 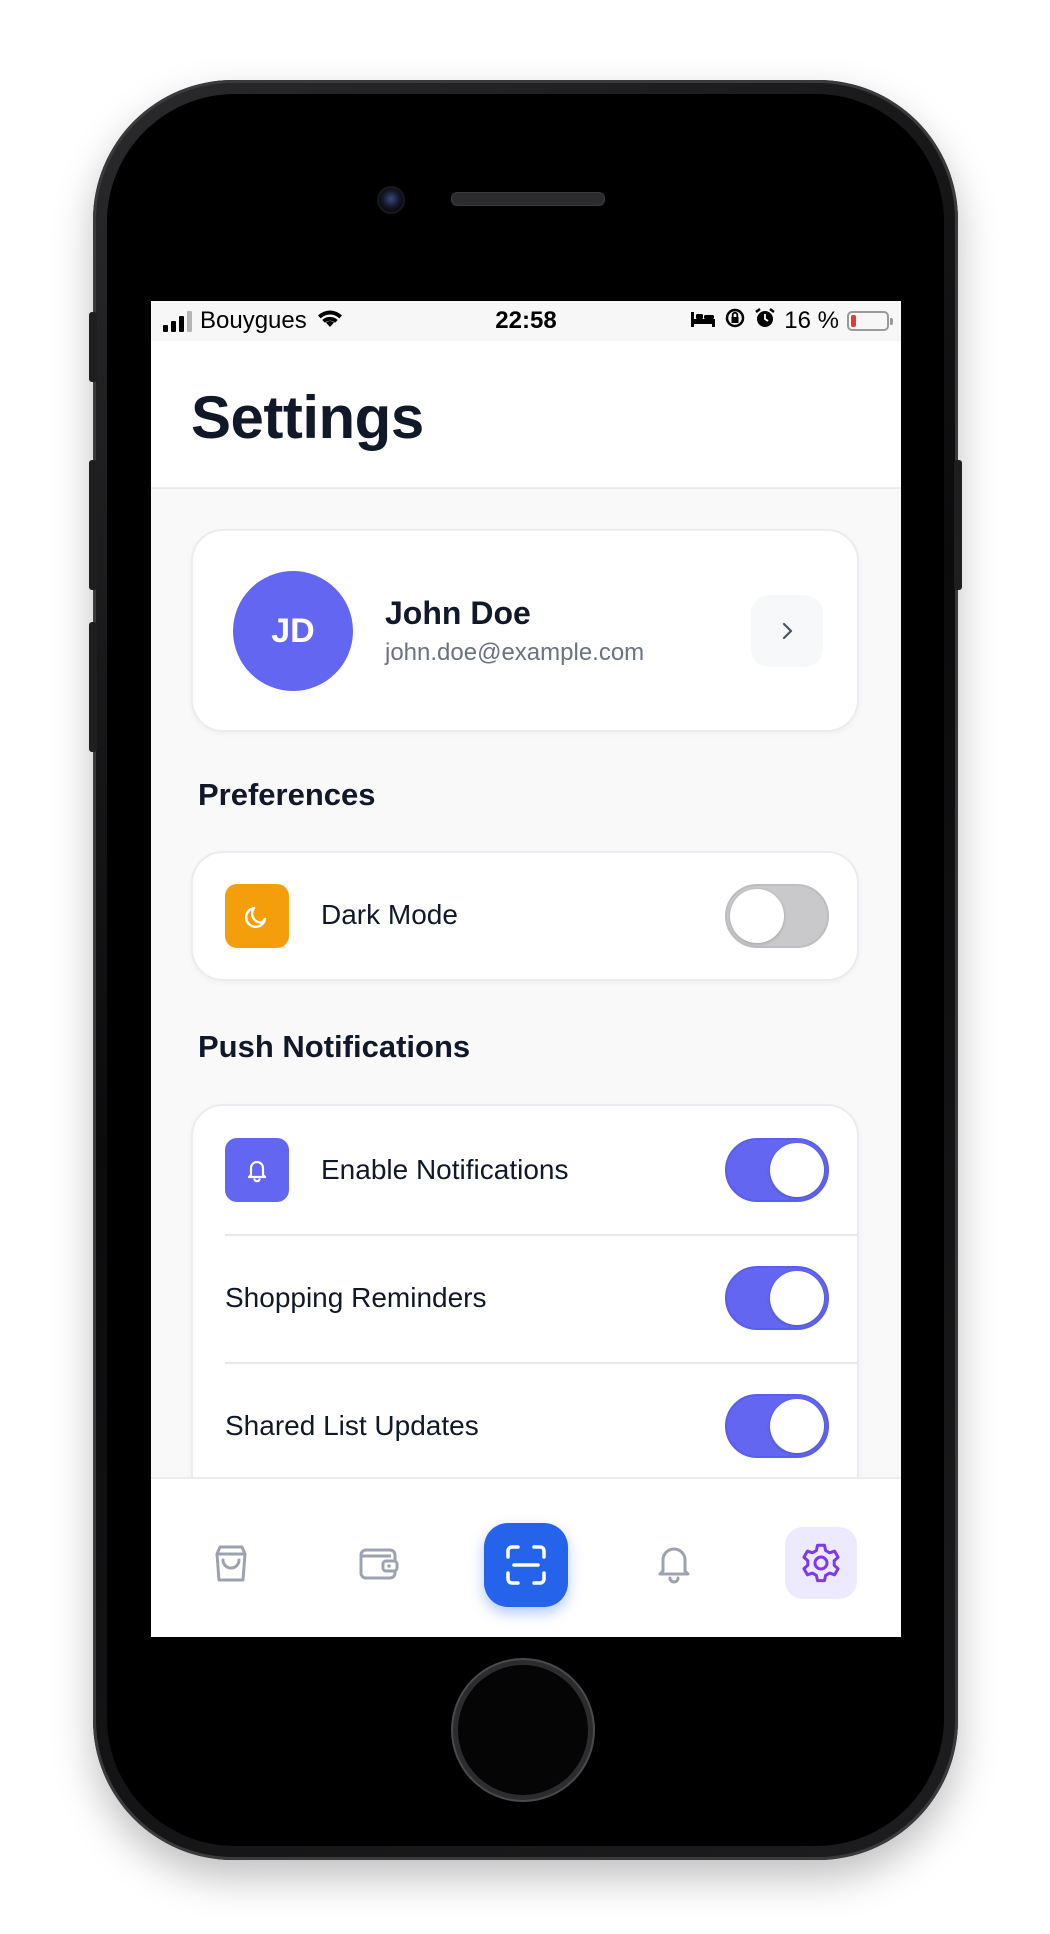 I want to click on page-header: Settings, so click(x=526, y=415).